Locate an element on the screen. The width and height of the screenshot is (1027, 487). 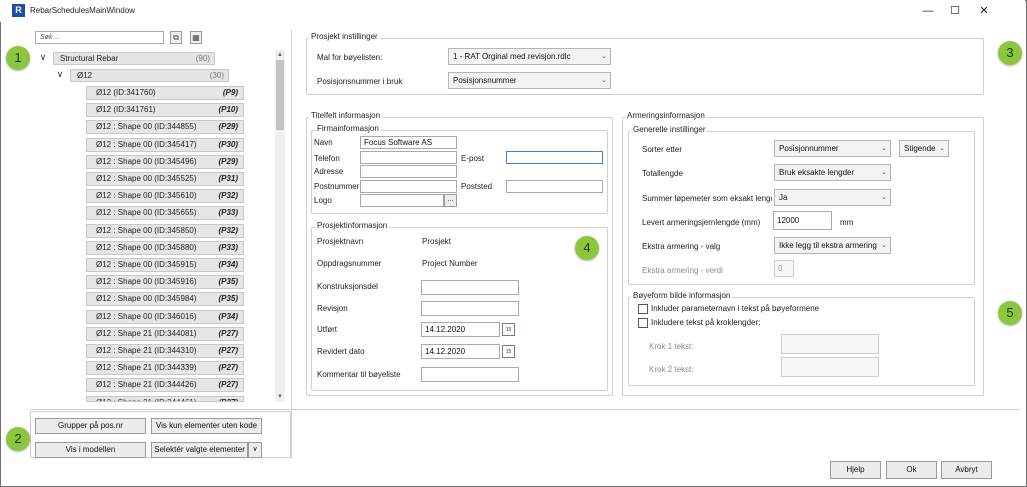
tree-item: Ø12 : Shape 00 (ID:345417) (P30) is located at coordinates (165, 144).